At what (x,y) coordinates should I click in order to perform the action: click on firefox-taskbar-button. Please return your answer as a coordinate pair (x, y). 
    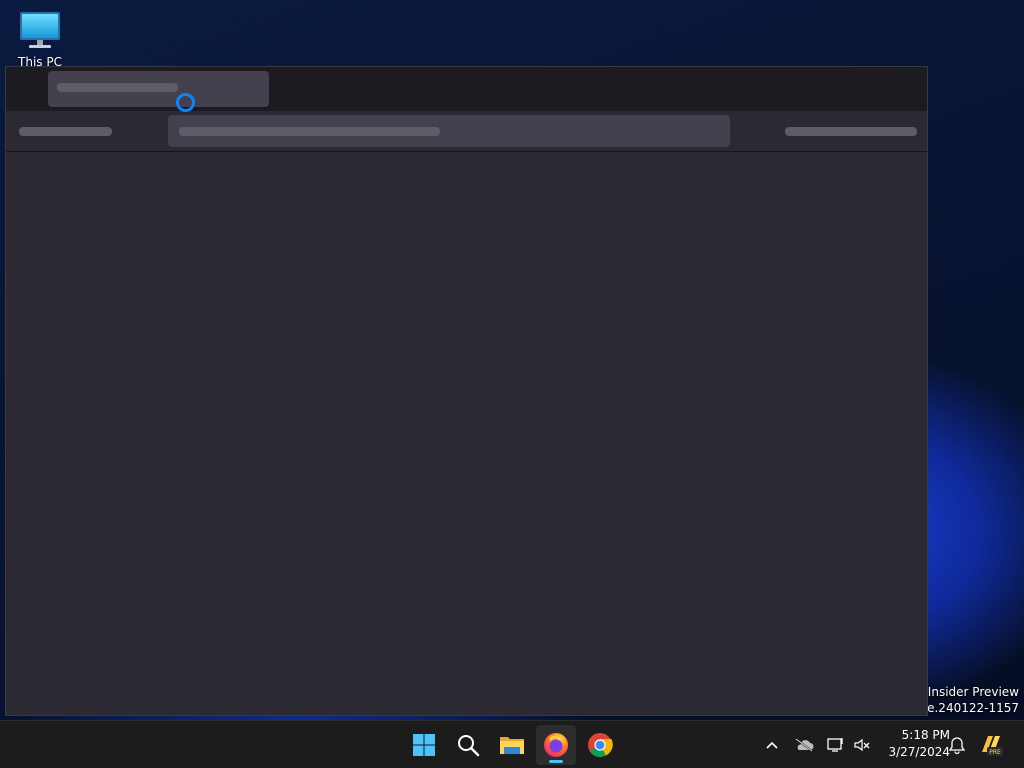
    Looking at the image, I should click on (556, 745).